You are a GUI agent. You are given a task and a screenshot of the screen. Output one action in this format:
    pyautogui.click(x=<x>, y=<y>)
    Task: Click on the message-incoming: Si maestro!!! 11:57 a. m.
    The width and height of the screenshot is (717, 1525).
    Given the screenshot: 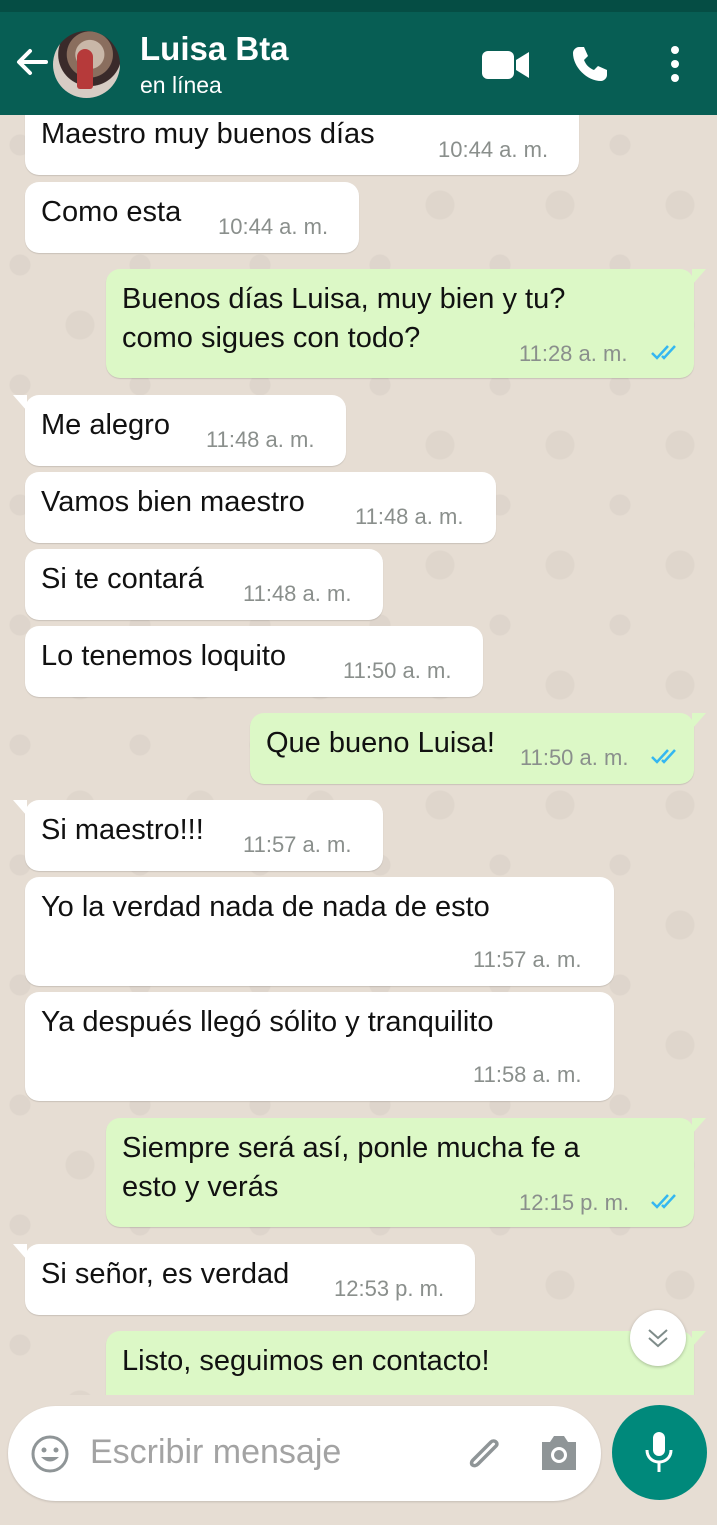 What is the action you would take?
    pyautogui.click(x=198, y=835)
    